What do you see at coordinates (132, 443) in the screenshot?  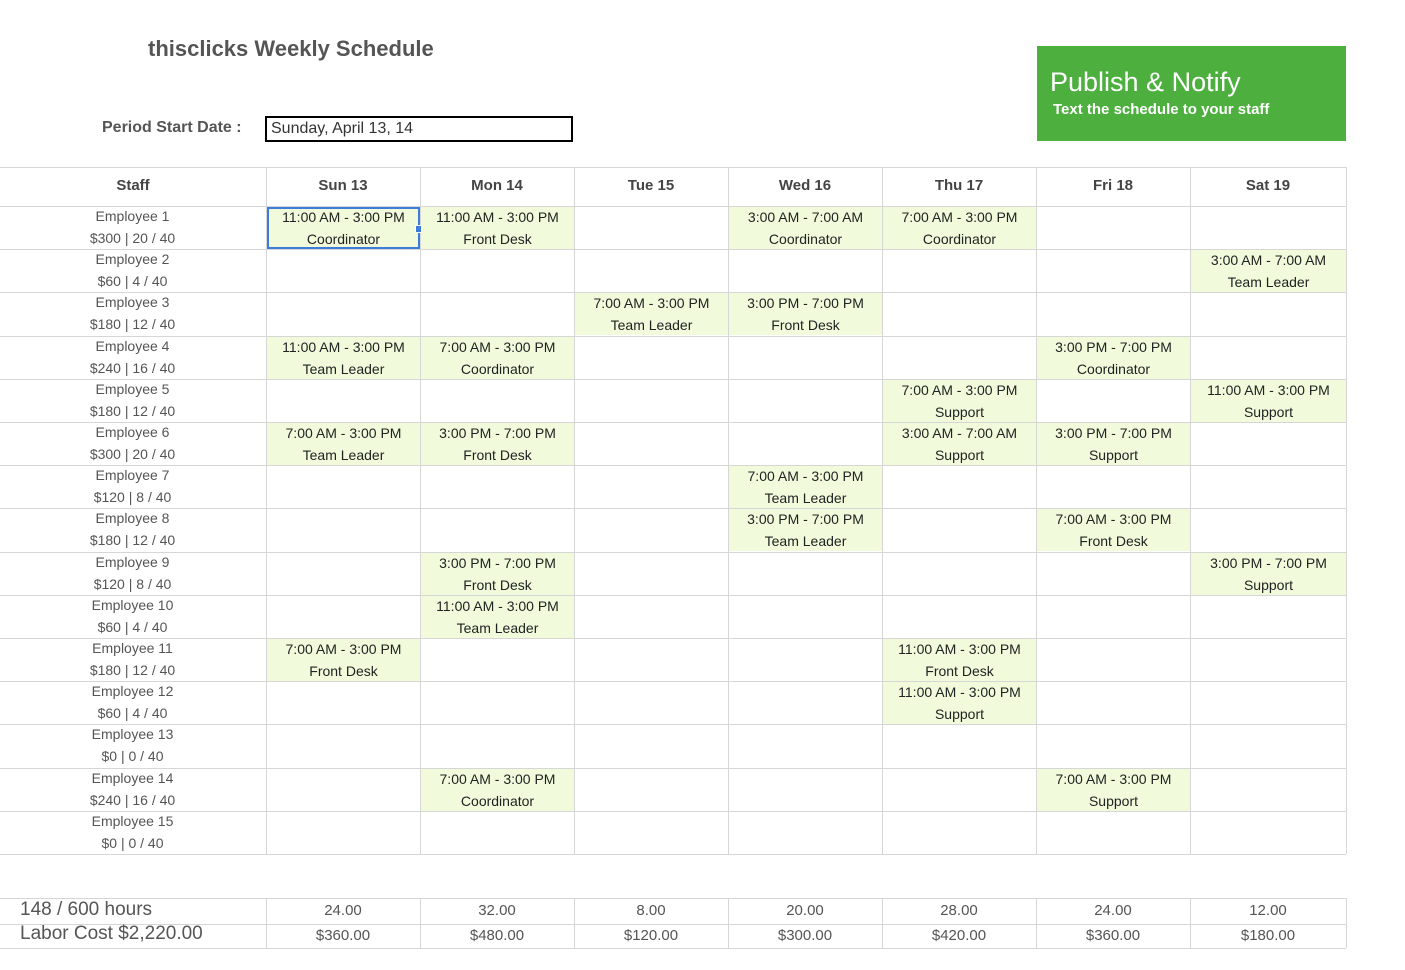 I see `staff-cell: Employee 6 $300 | 20 / 40` at bounding box center [132, 443].